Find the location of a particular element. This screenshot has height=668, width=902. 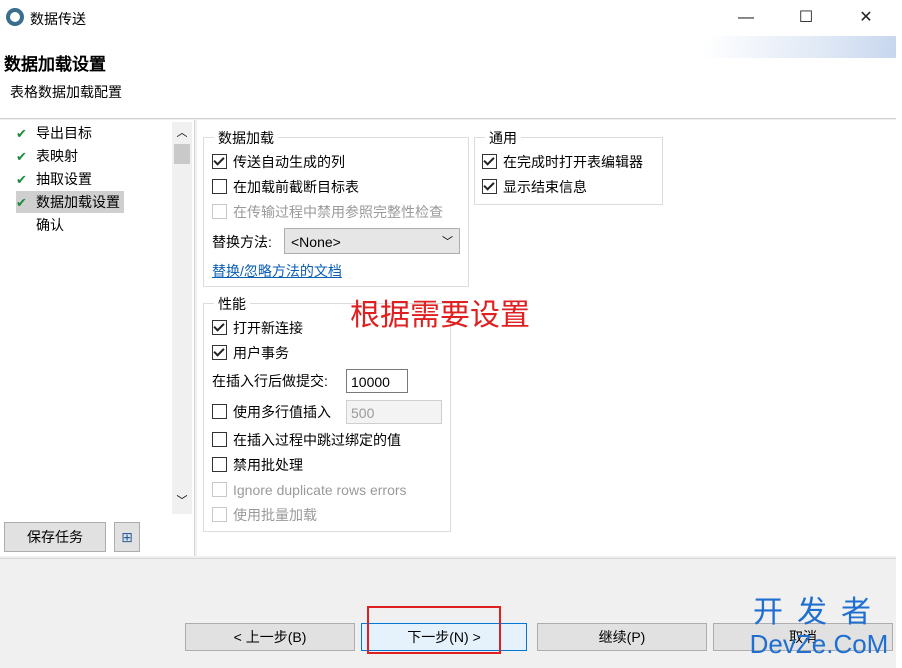

step-label: 确认 is located at coordinates (50, 225).